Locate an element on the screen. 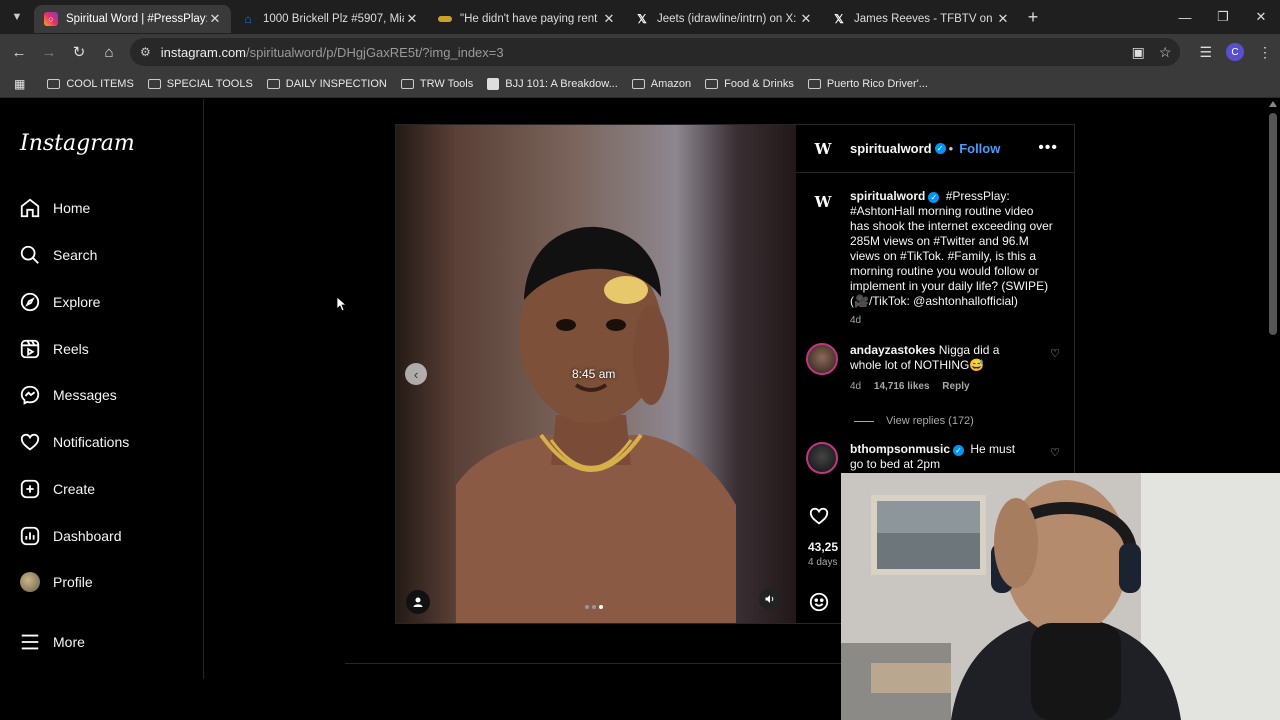 The height and width of the screenshot is (720, 1280). emoji-button is located at coordinates (819, 604).